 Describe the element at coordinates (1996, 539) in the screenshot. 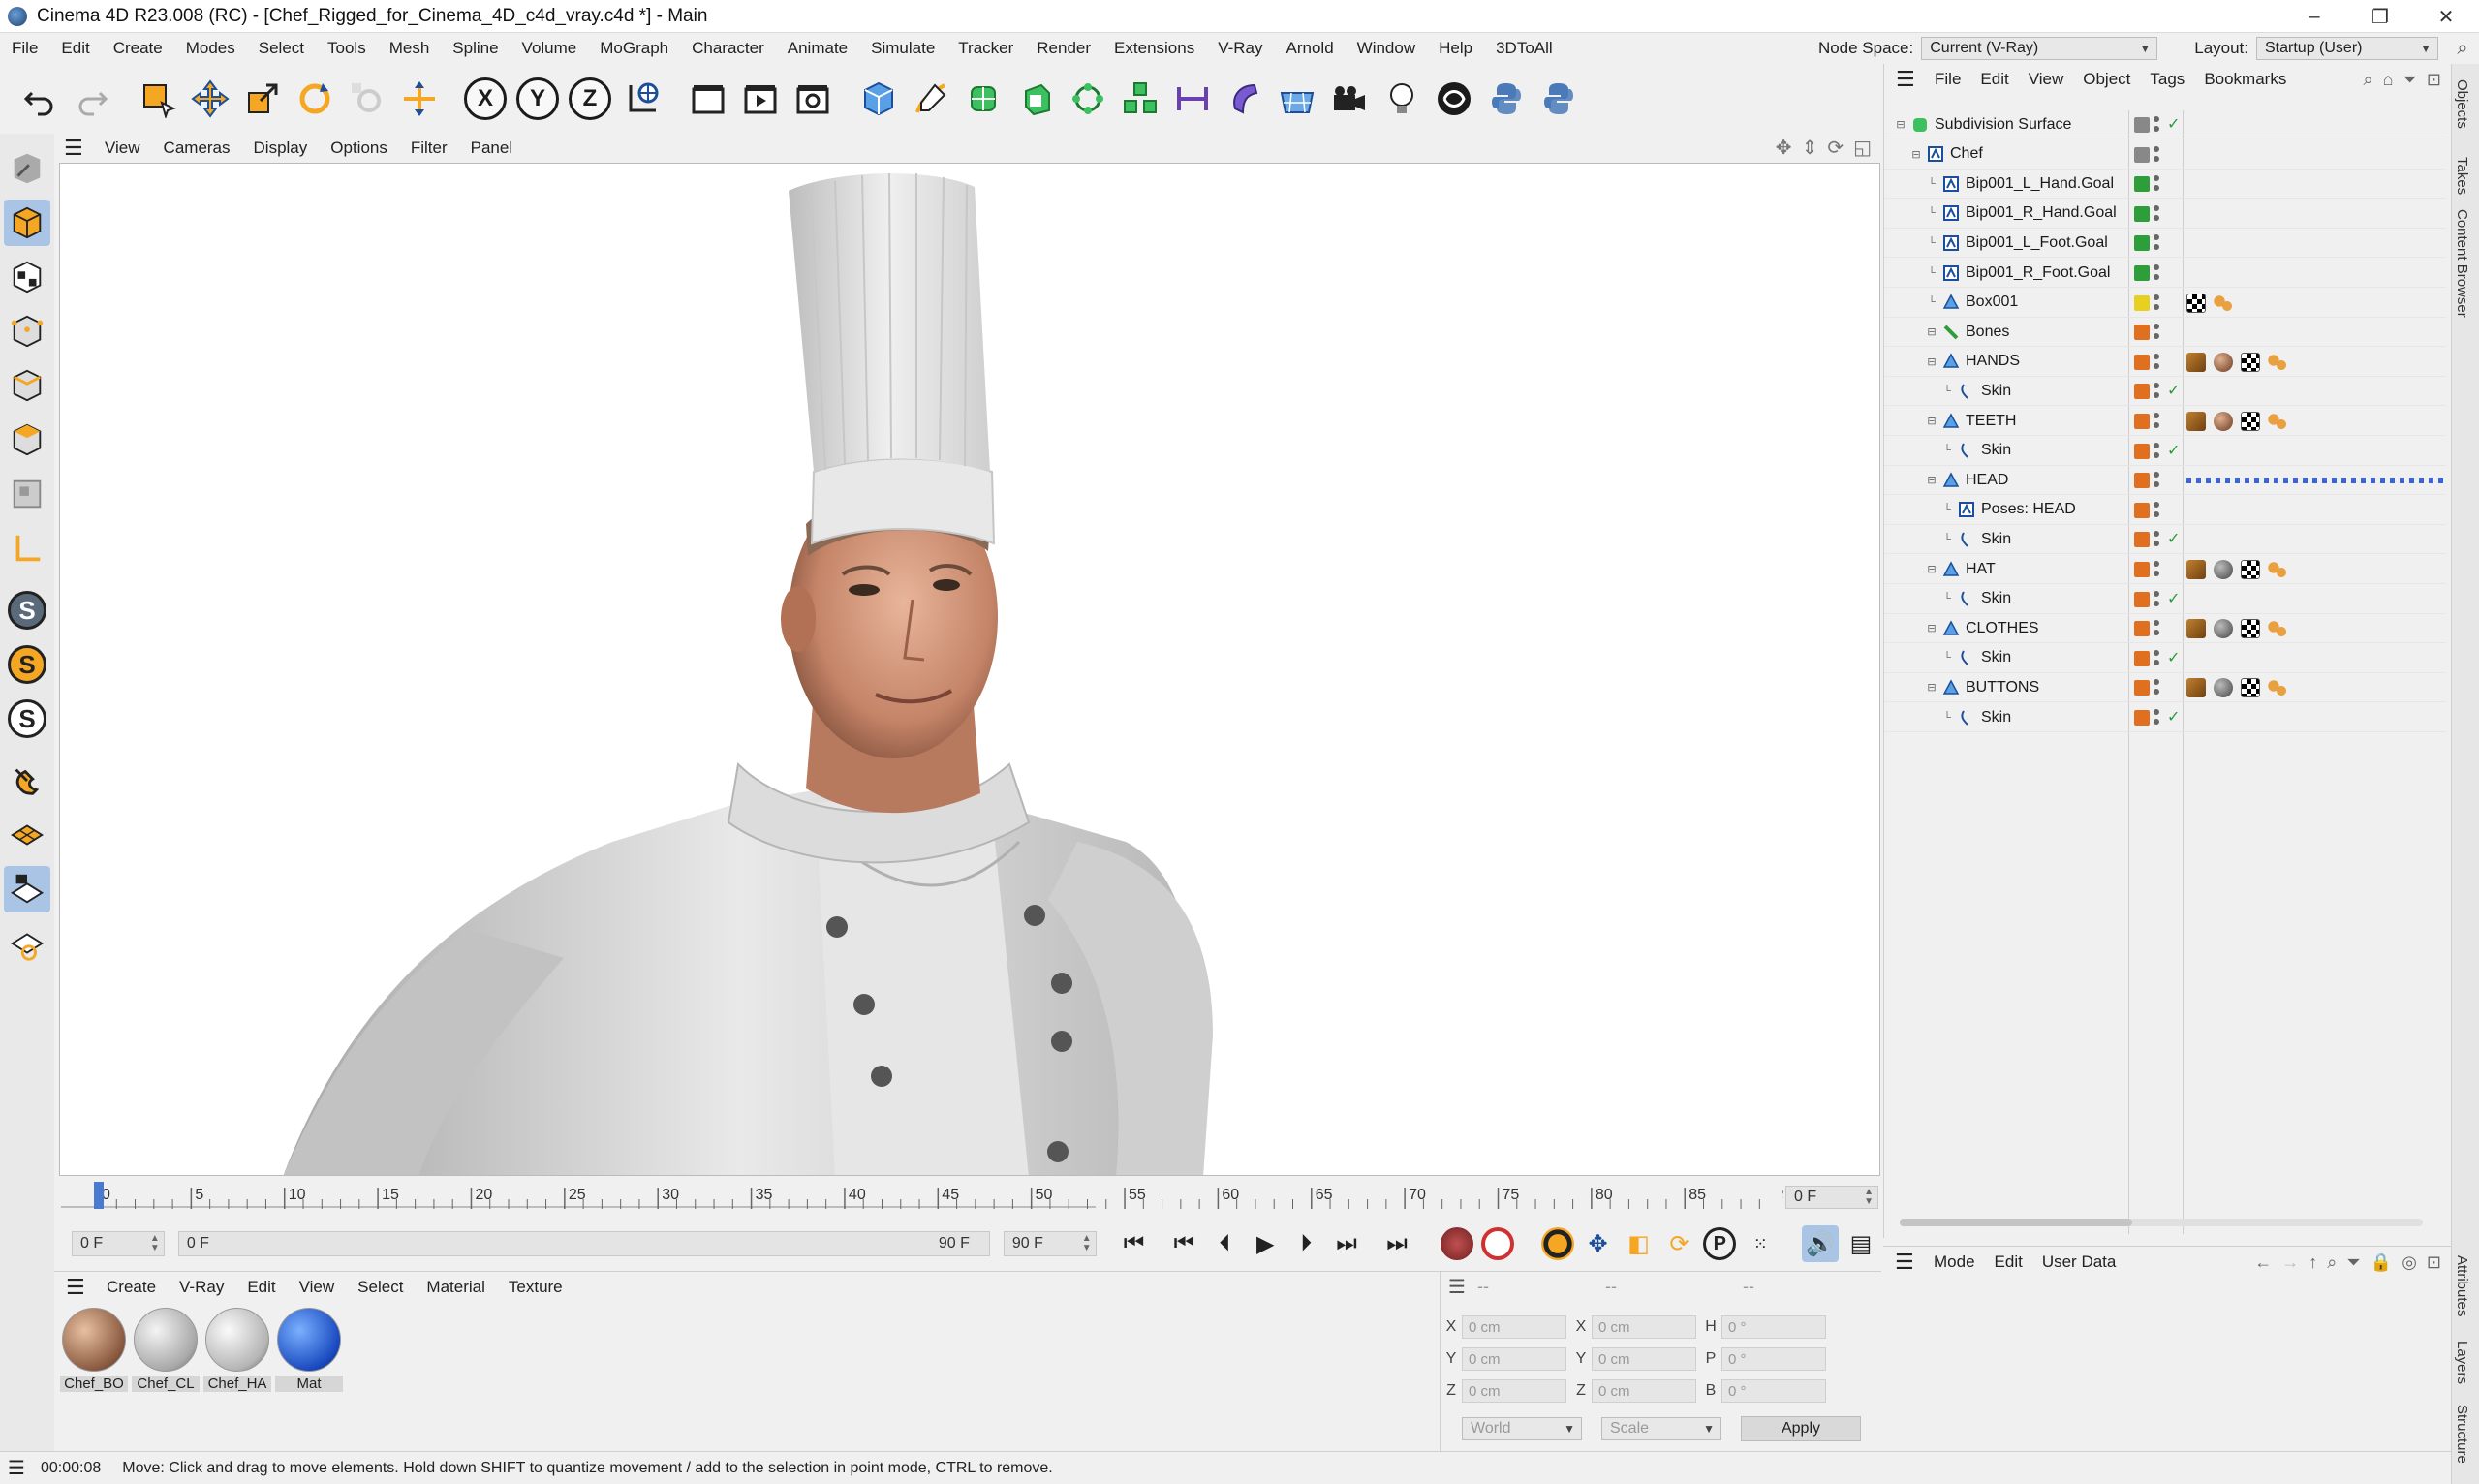

I see `object-name: Skin` at that location.